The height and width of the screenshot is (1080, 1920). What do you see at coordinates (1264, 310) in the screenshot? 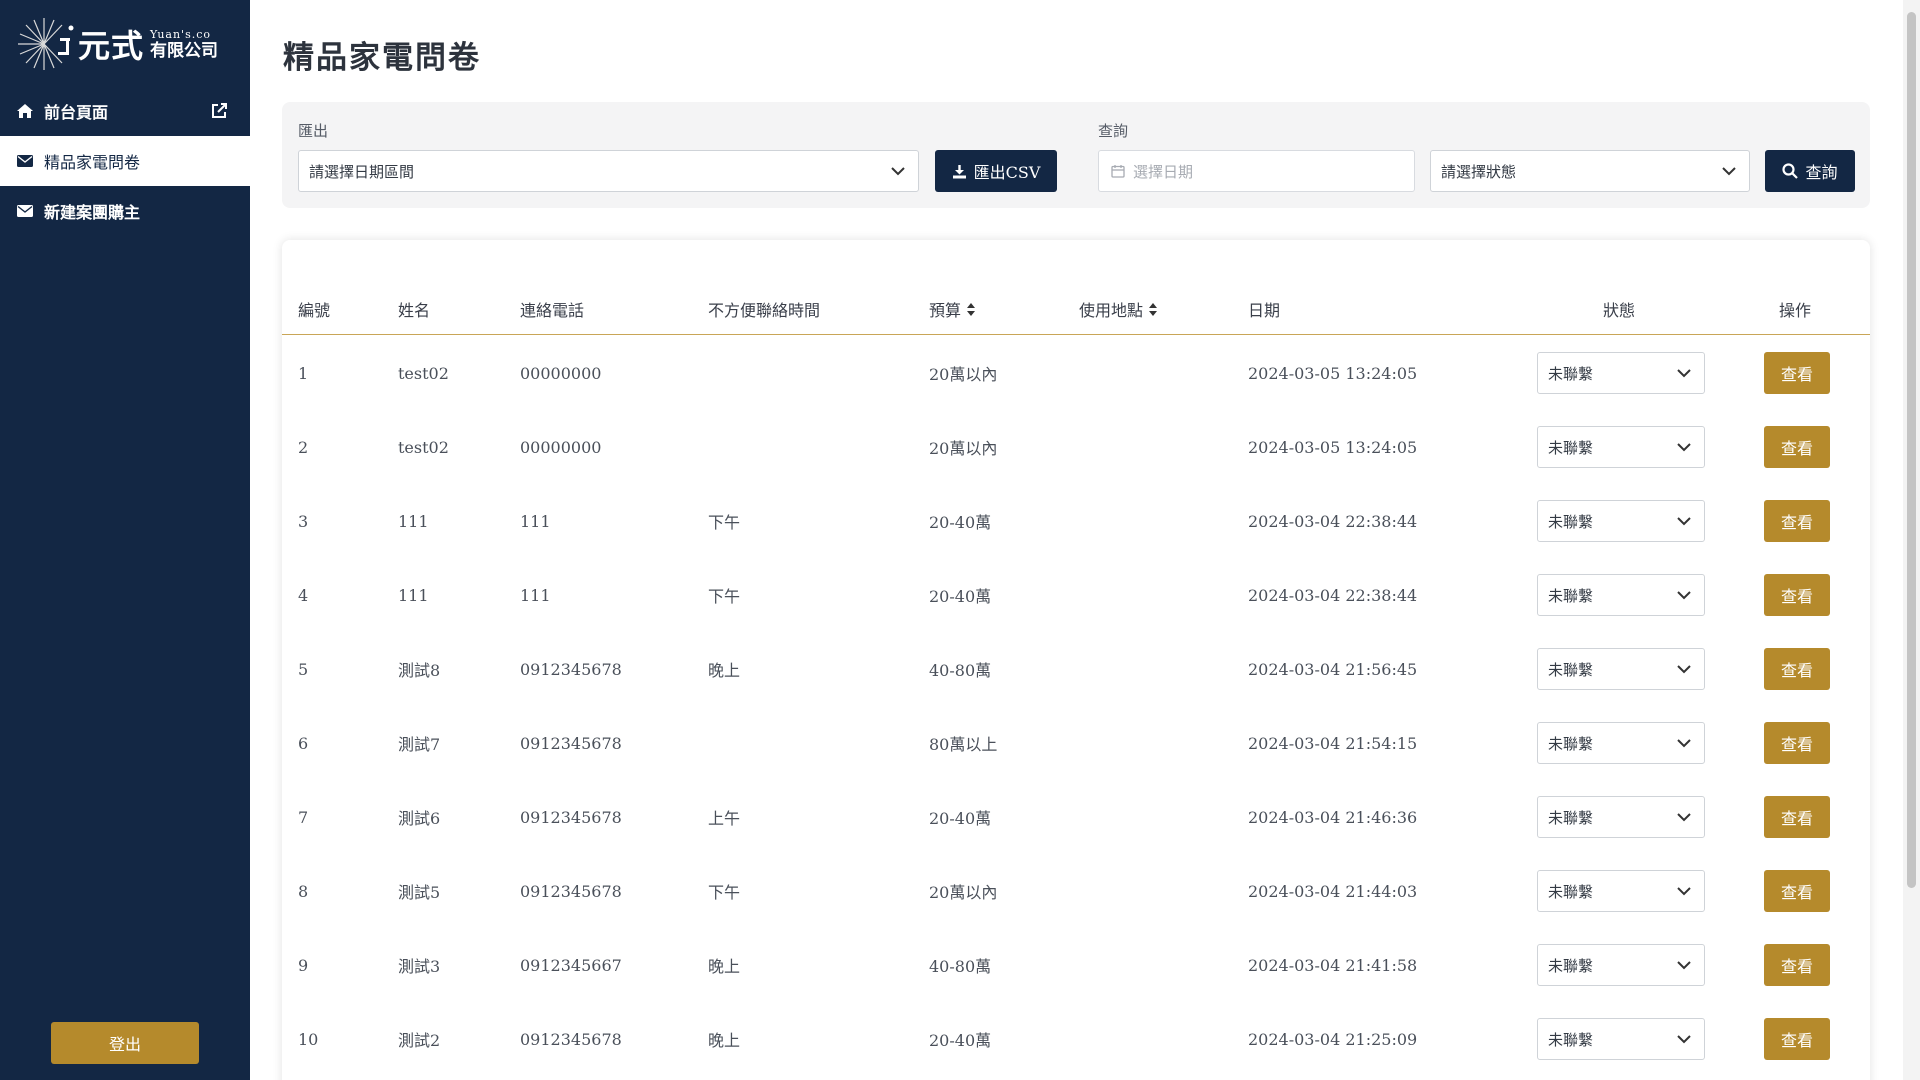
I see `column-header-label: 日期` at bounding box center [1264, 310].